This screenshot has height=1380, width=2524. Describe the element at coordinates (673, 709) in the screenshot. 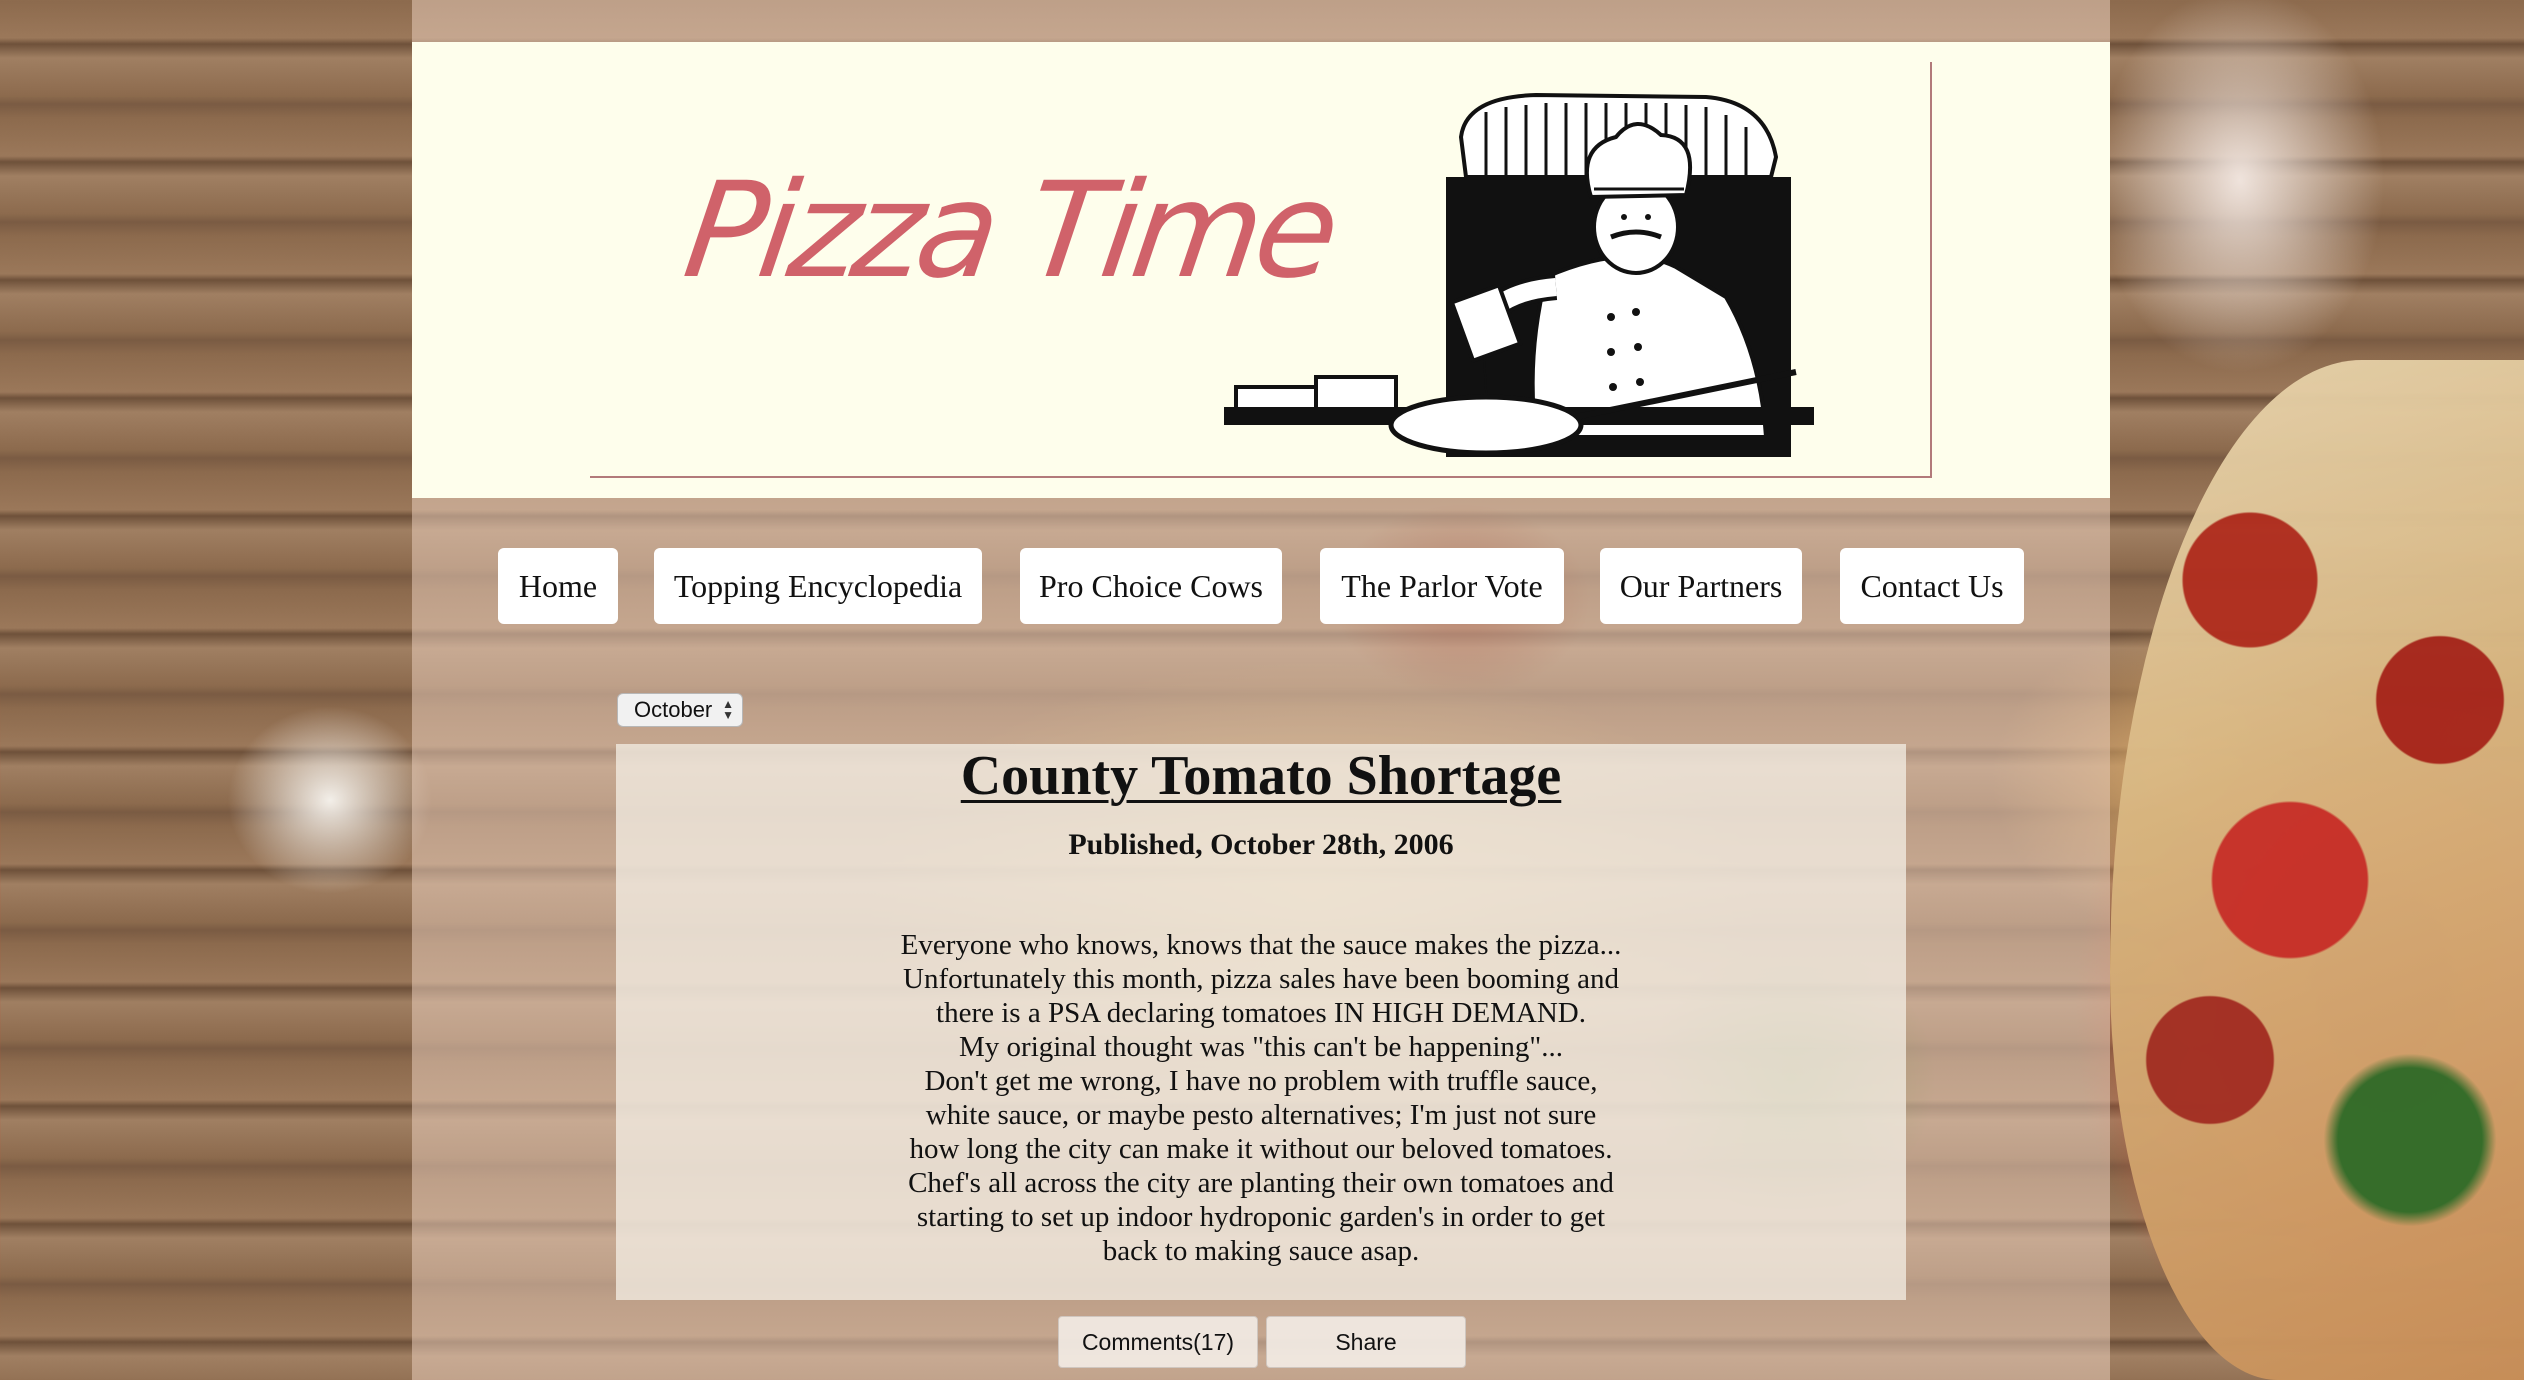

I see `month-select-value: October` at that location.